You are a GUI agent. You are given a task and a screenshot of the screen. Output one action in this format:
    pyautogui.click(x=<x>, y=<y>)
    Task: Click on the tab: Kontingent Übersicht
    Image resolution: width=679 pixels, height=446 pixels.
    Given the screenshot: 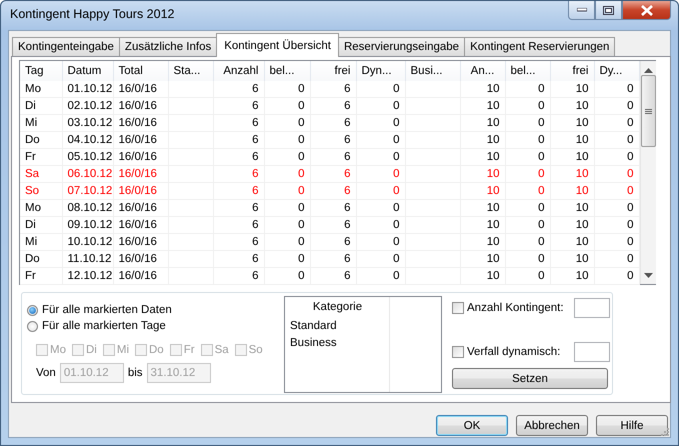 What is the action you would take?
    pyautogui.click(x=277, y=45)
    